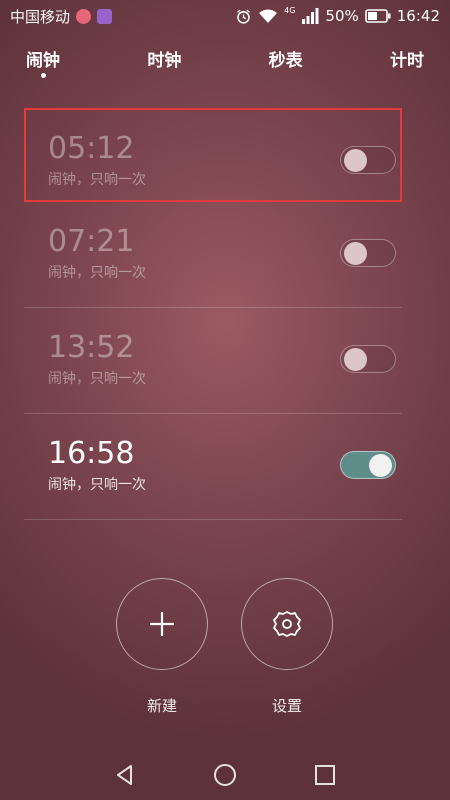  I want to click on status-bar: 中国移动 4G 50% 16:42, so click(225, 16).